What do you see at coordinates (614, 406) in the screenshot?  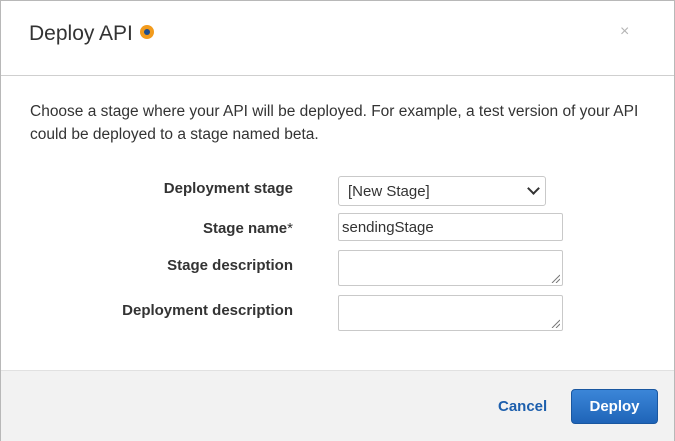 I see `deploy-button: Deploy` at bounding box center [614, 406].